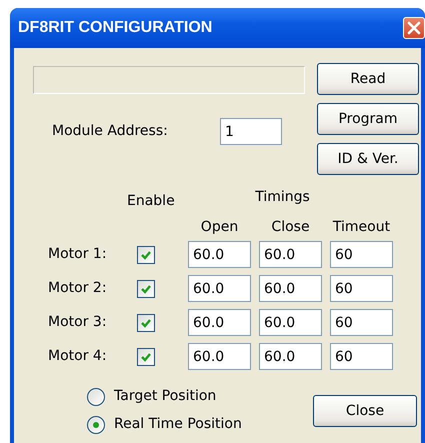  What do you see at coordinates (365, 411) in the screenshot?
I see `close-button: Close` at bounding box center [365, 411].